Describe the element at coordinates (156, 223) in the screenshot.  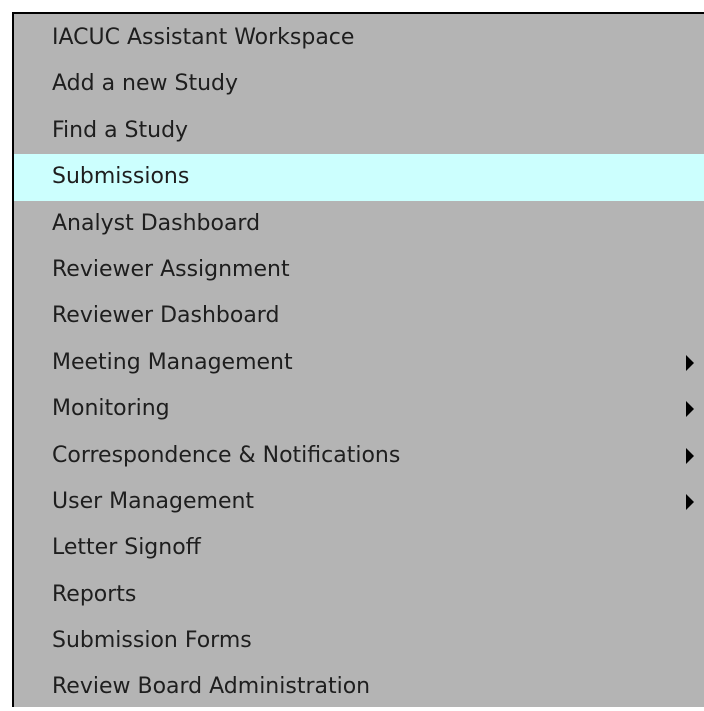
I see `menu-item-label: Analyst Dashboard` at that location.